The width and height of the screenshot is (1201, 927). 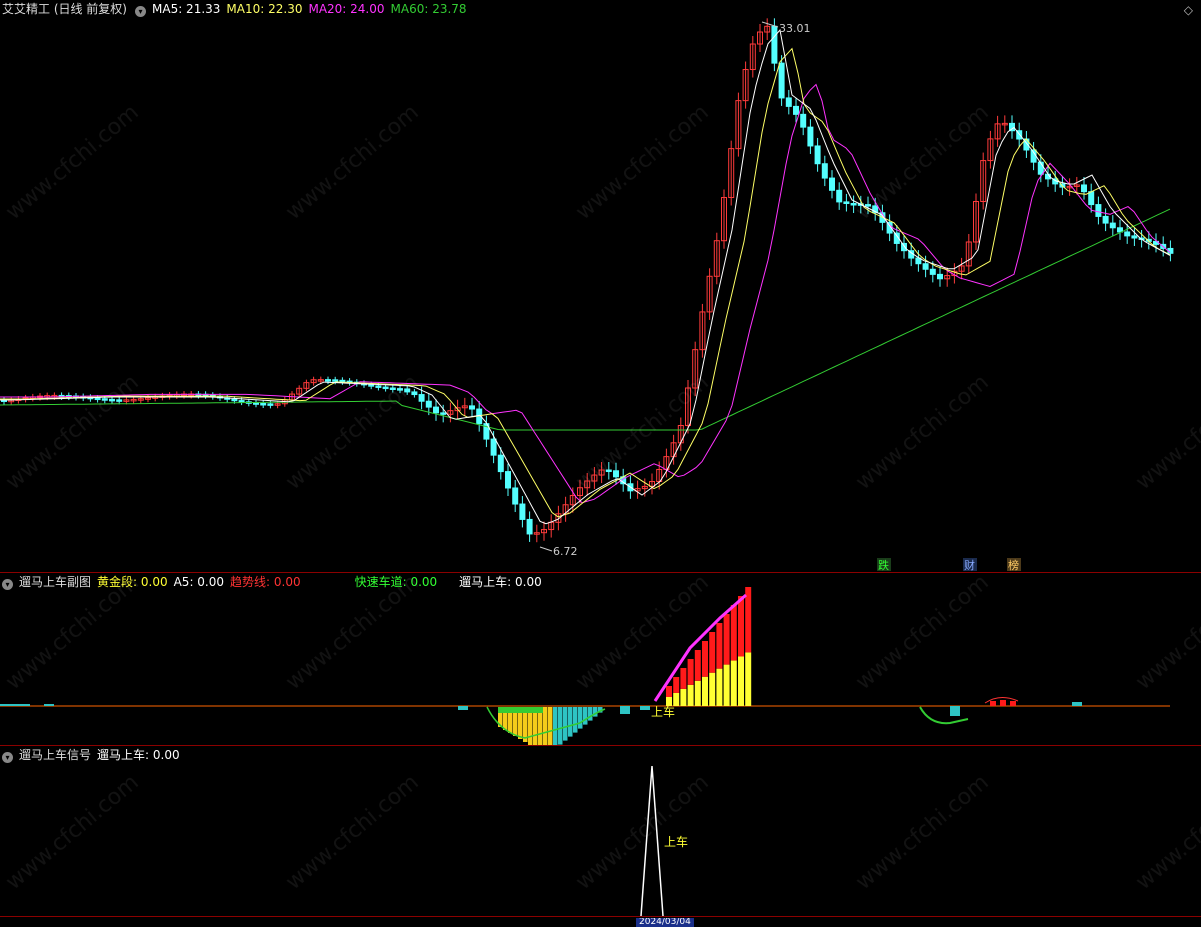 I want to click on date-cursor: 2024/03/04, so click(x=665, y=922).